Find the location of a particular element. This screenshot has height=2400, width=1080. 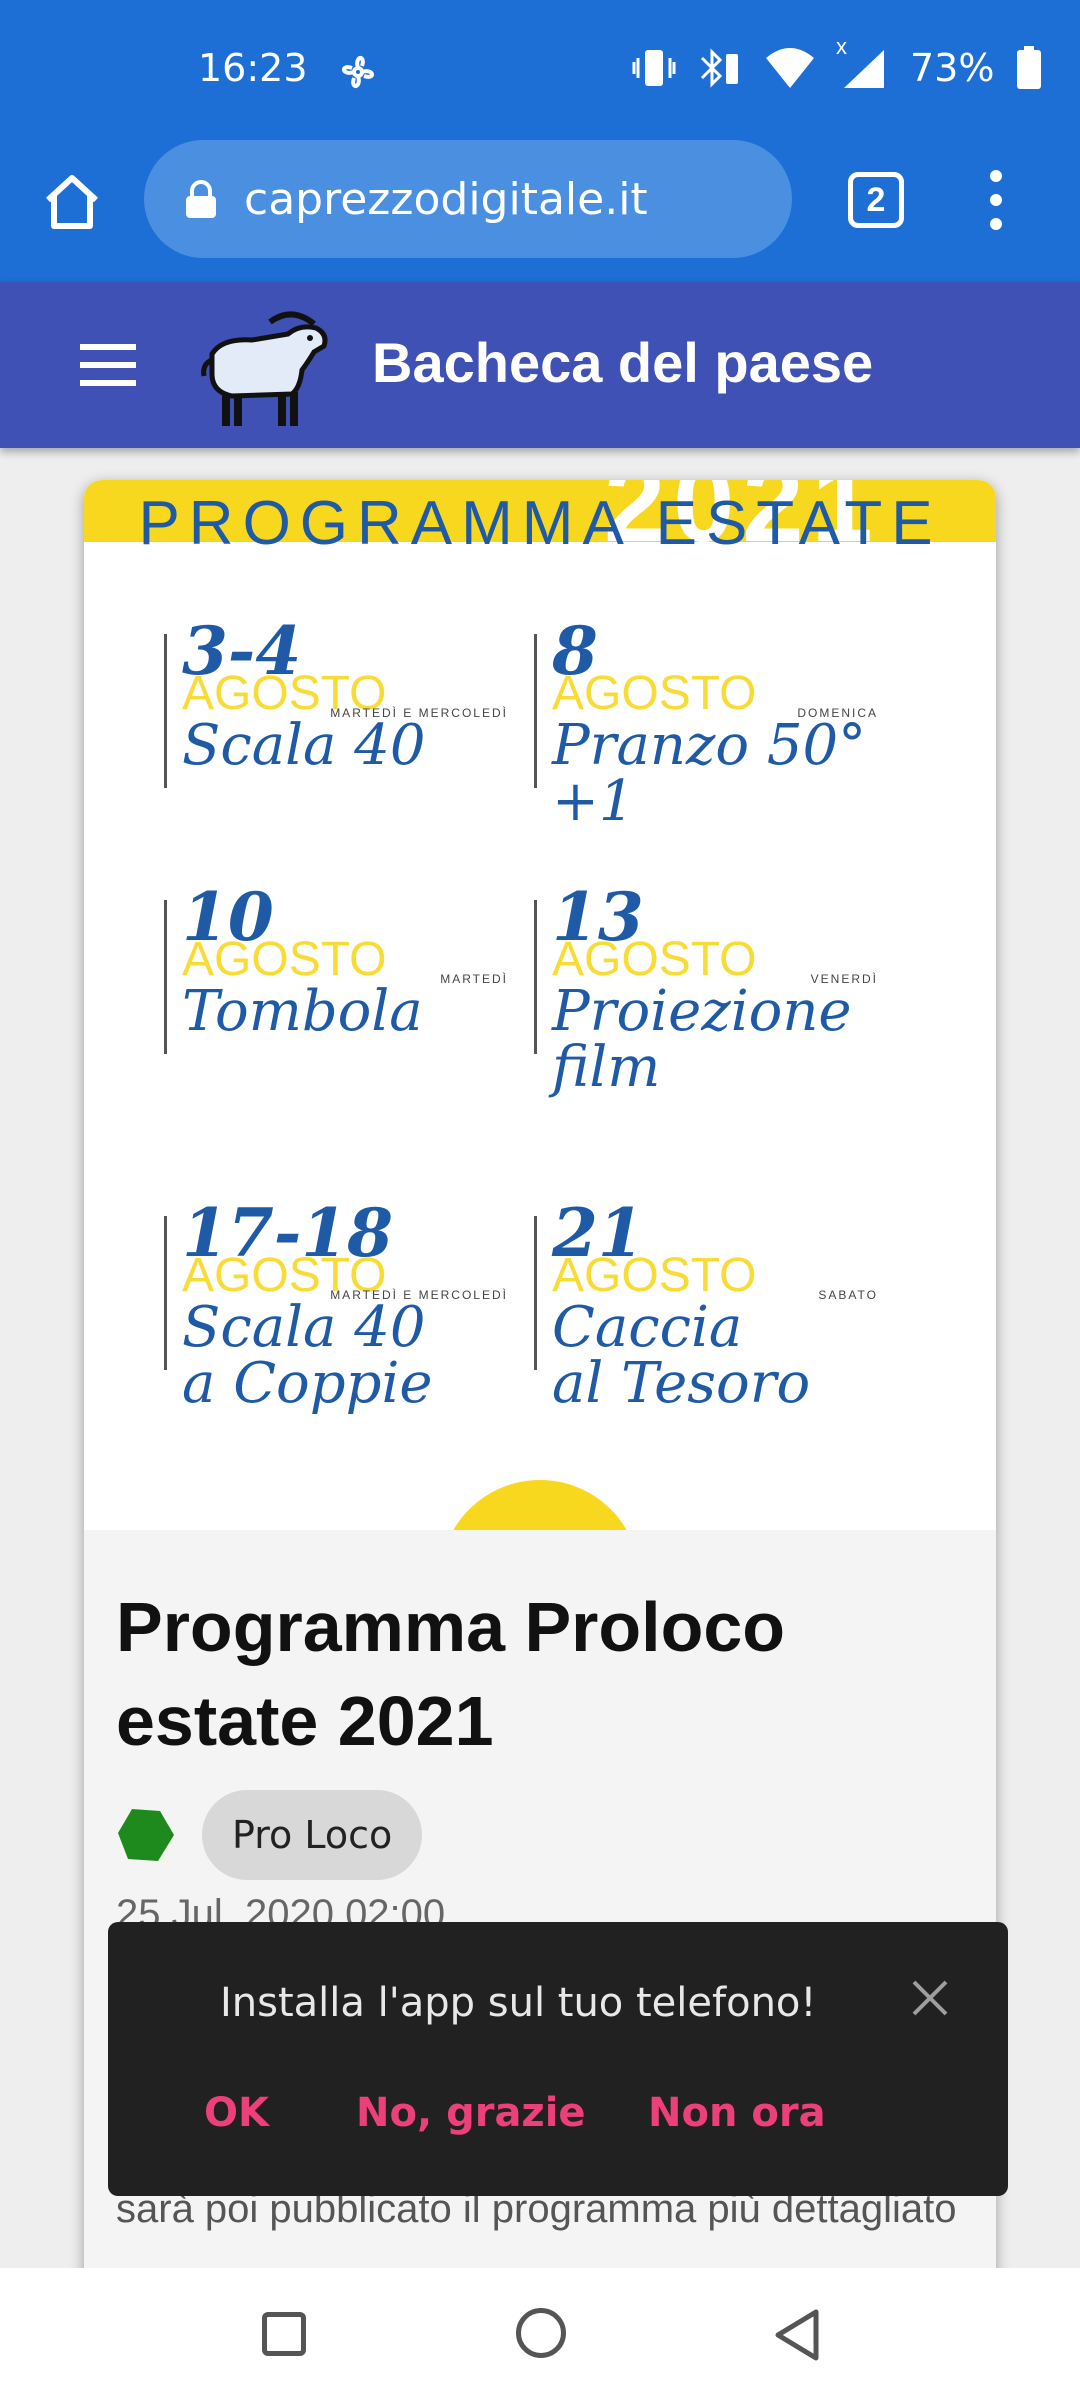

event-name: Tombola is located at coordinates (302, 1011).